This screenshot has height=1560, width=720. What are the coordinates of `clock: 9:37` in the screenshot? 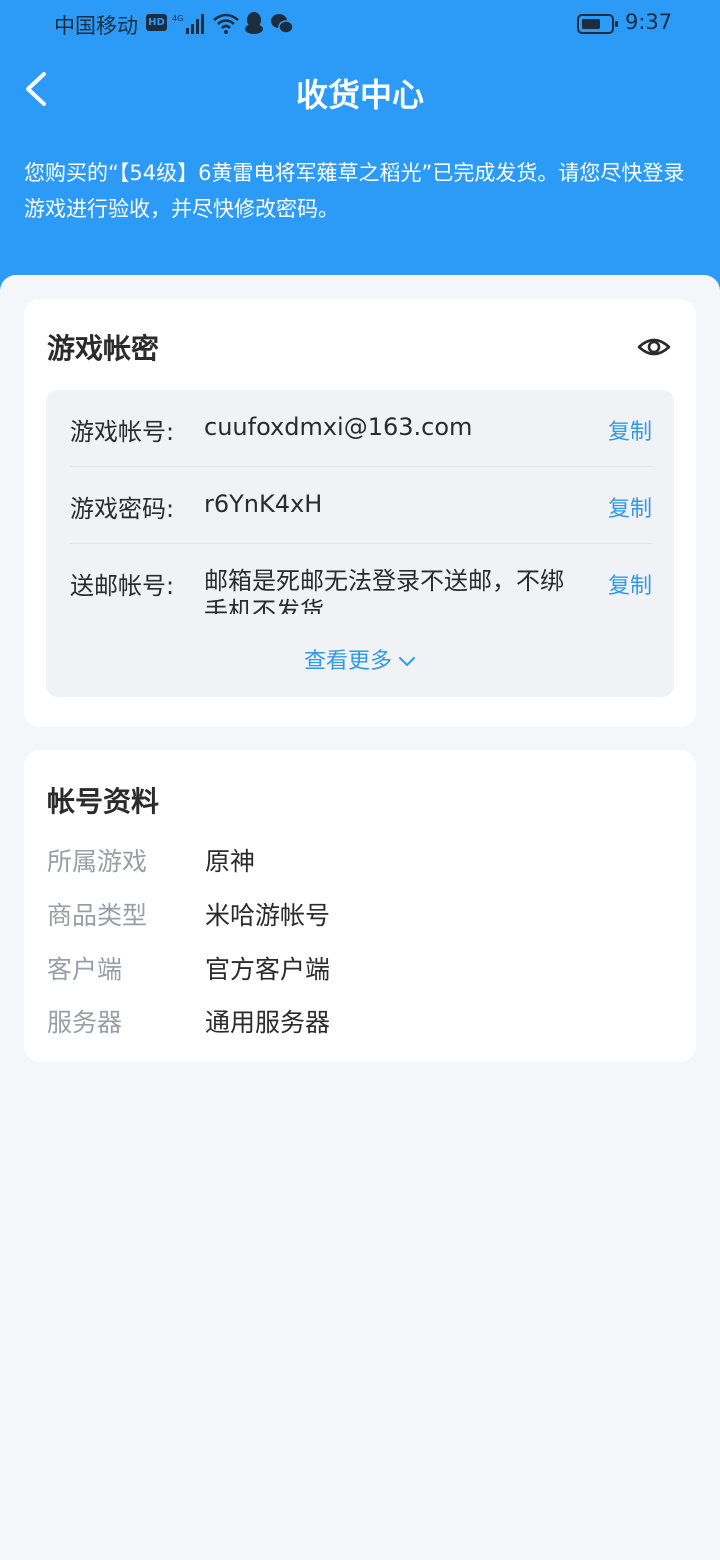 It's located at (649, 22).